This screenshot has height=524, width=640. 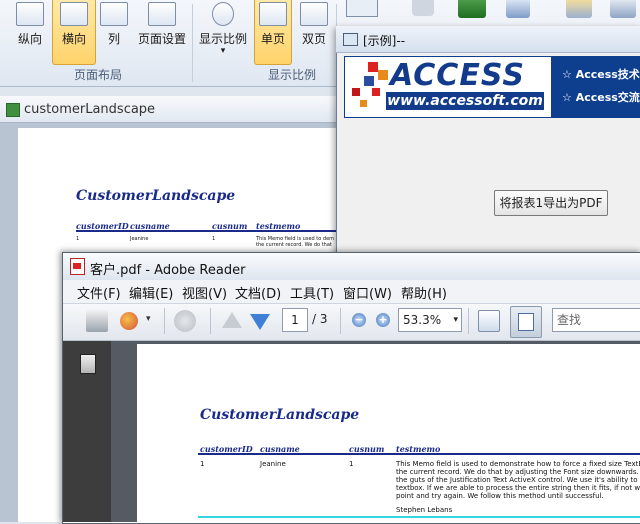 What do you see at coordinates (601, 74) in the screenshot?
I see `banner-line: ☆ Access技术` at bounding box center [601, 74].